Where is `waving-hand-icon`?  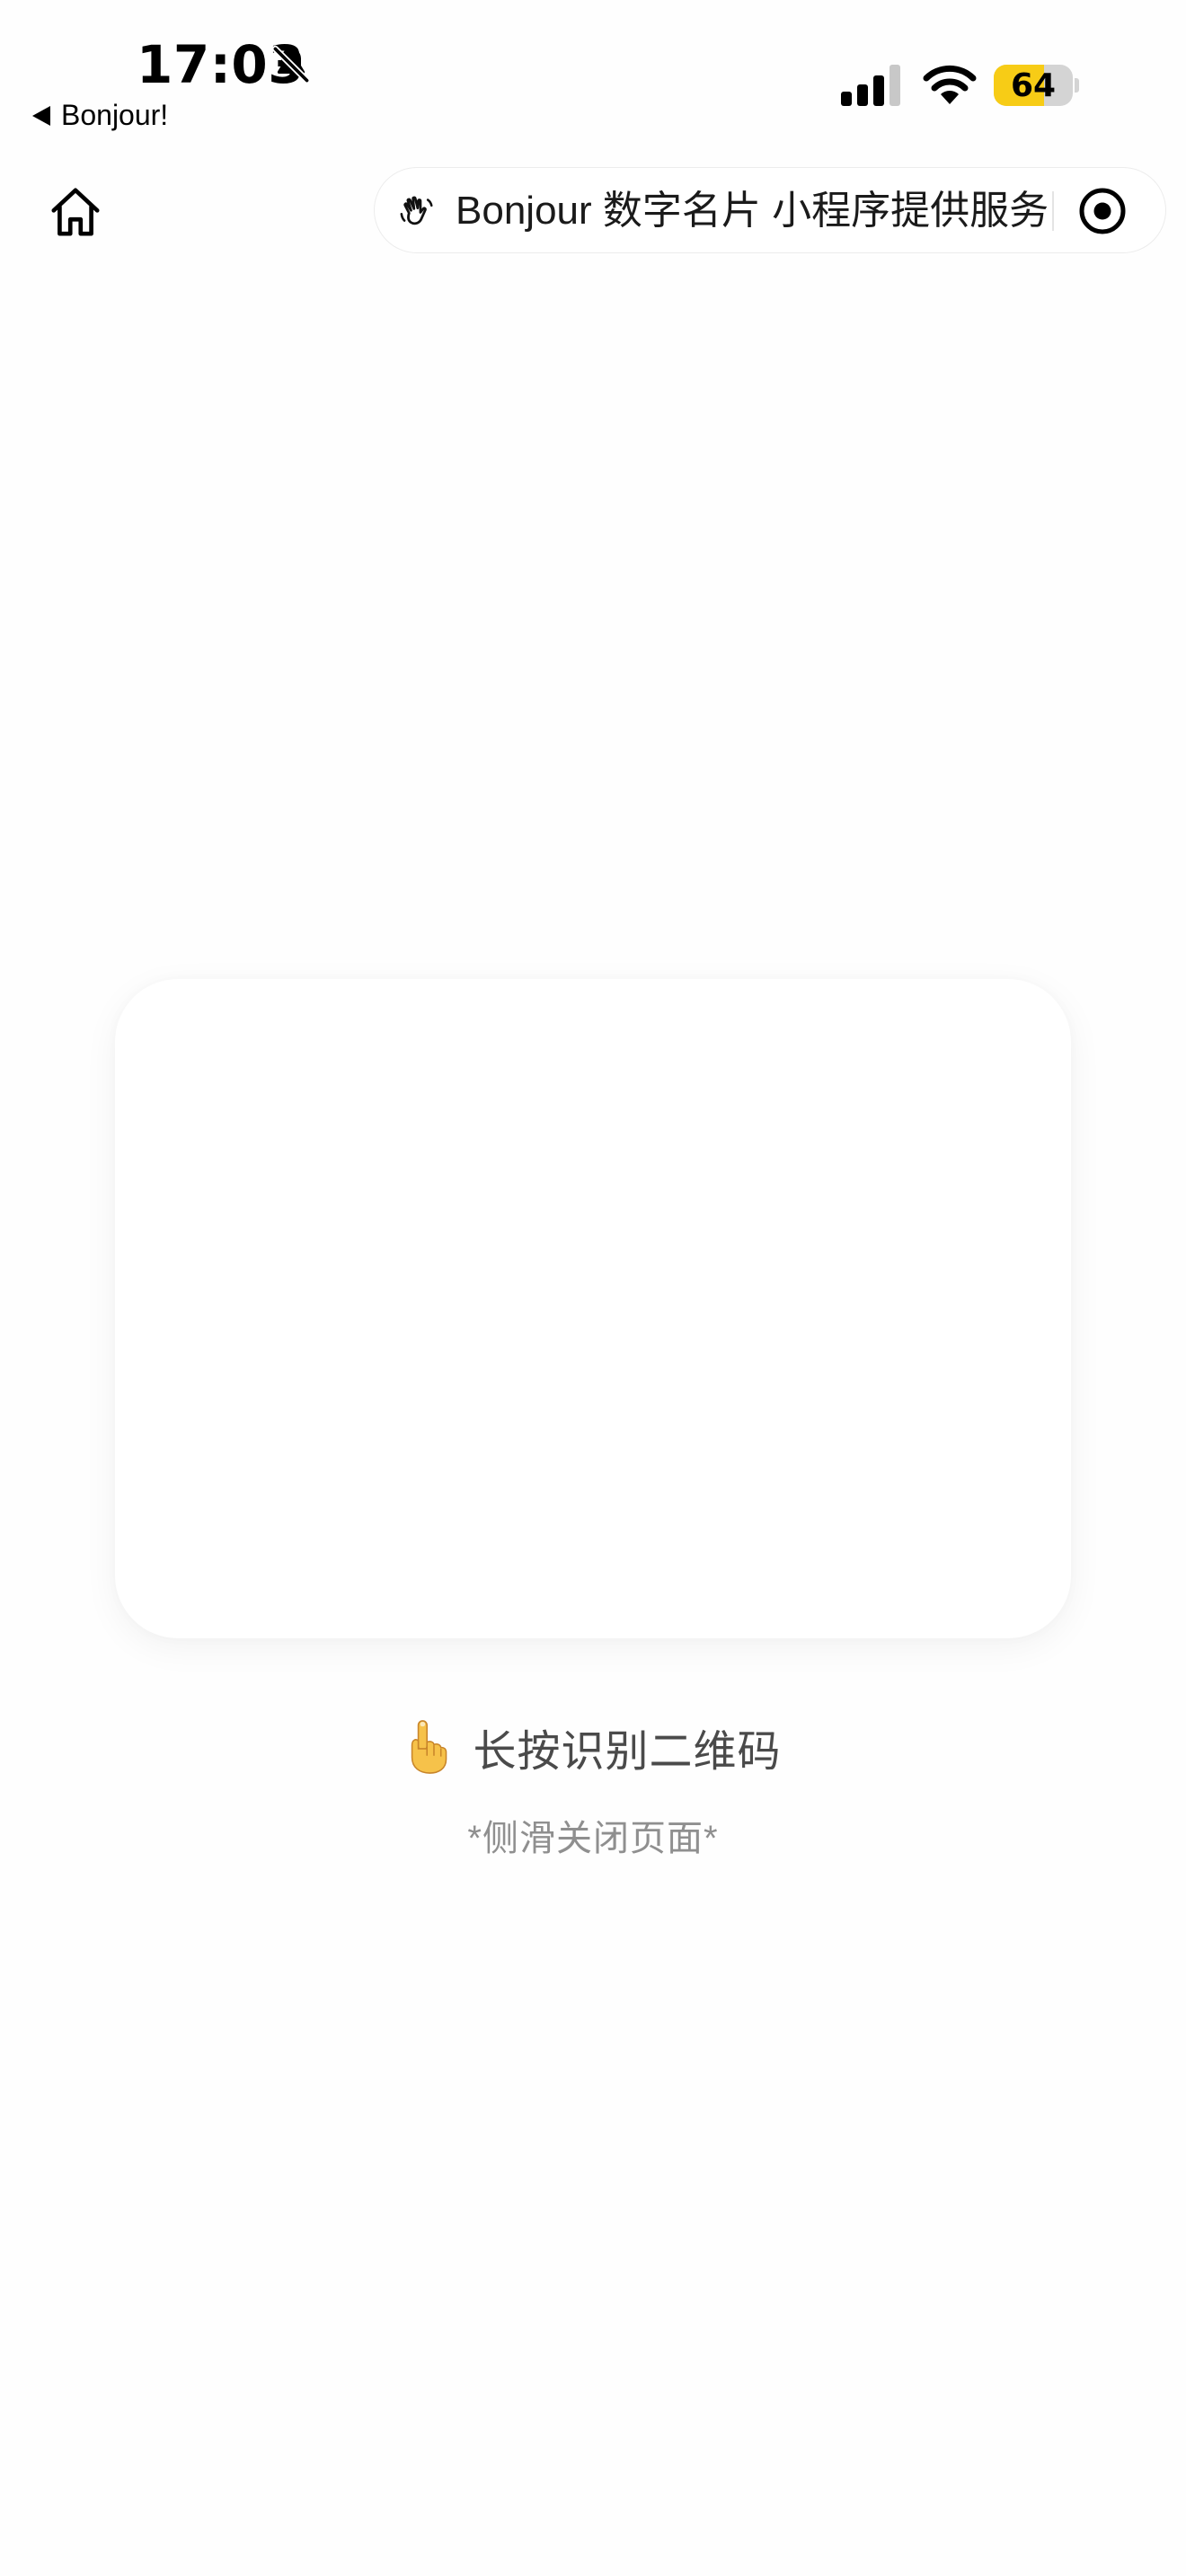 waving-hand-icon is located at coordinates (416, 210).